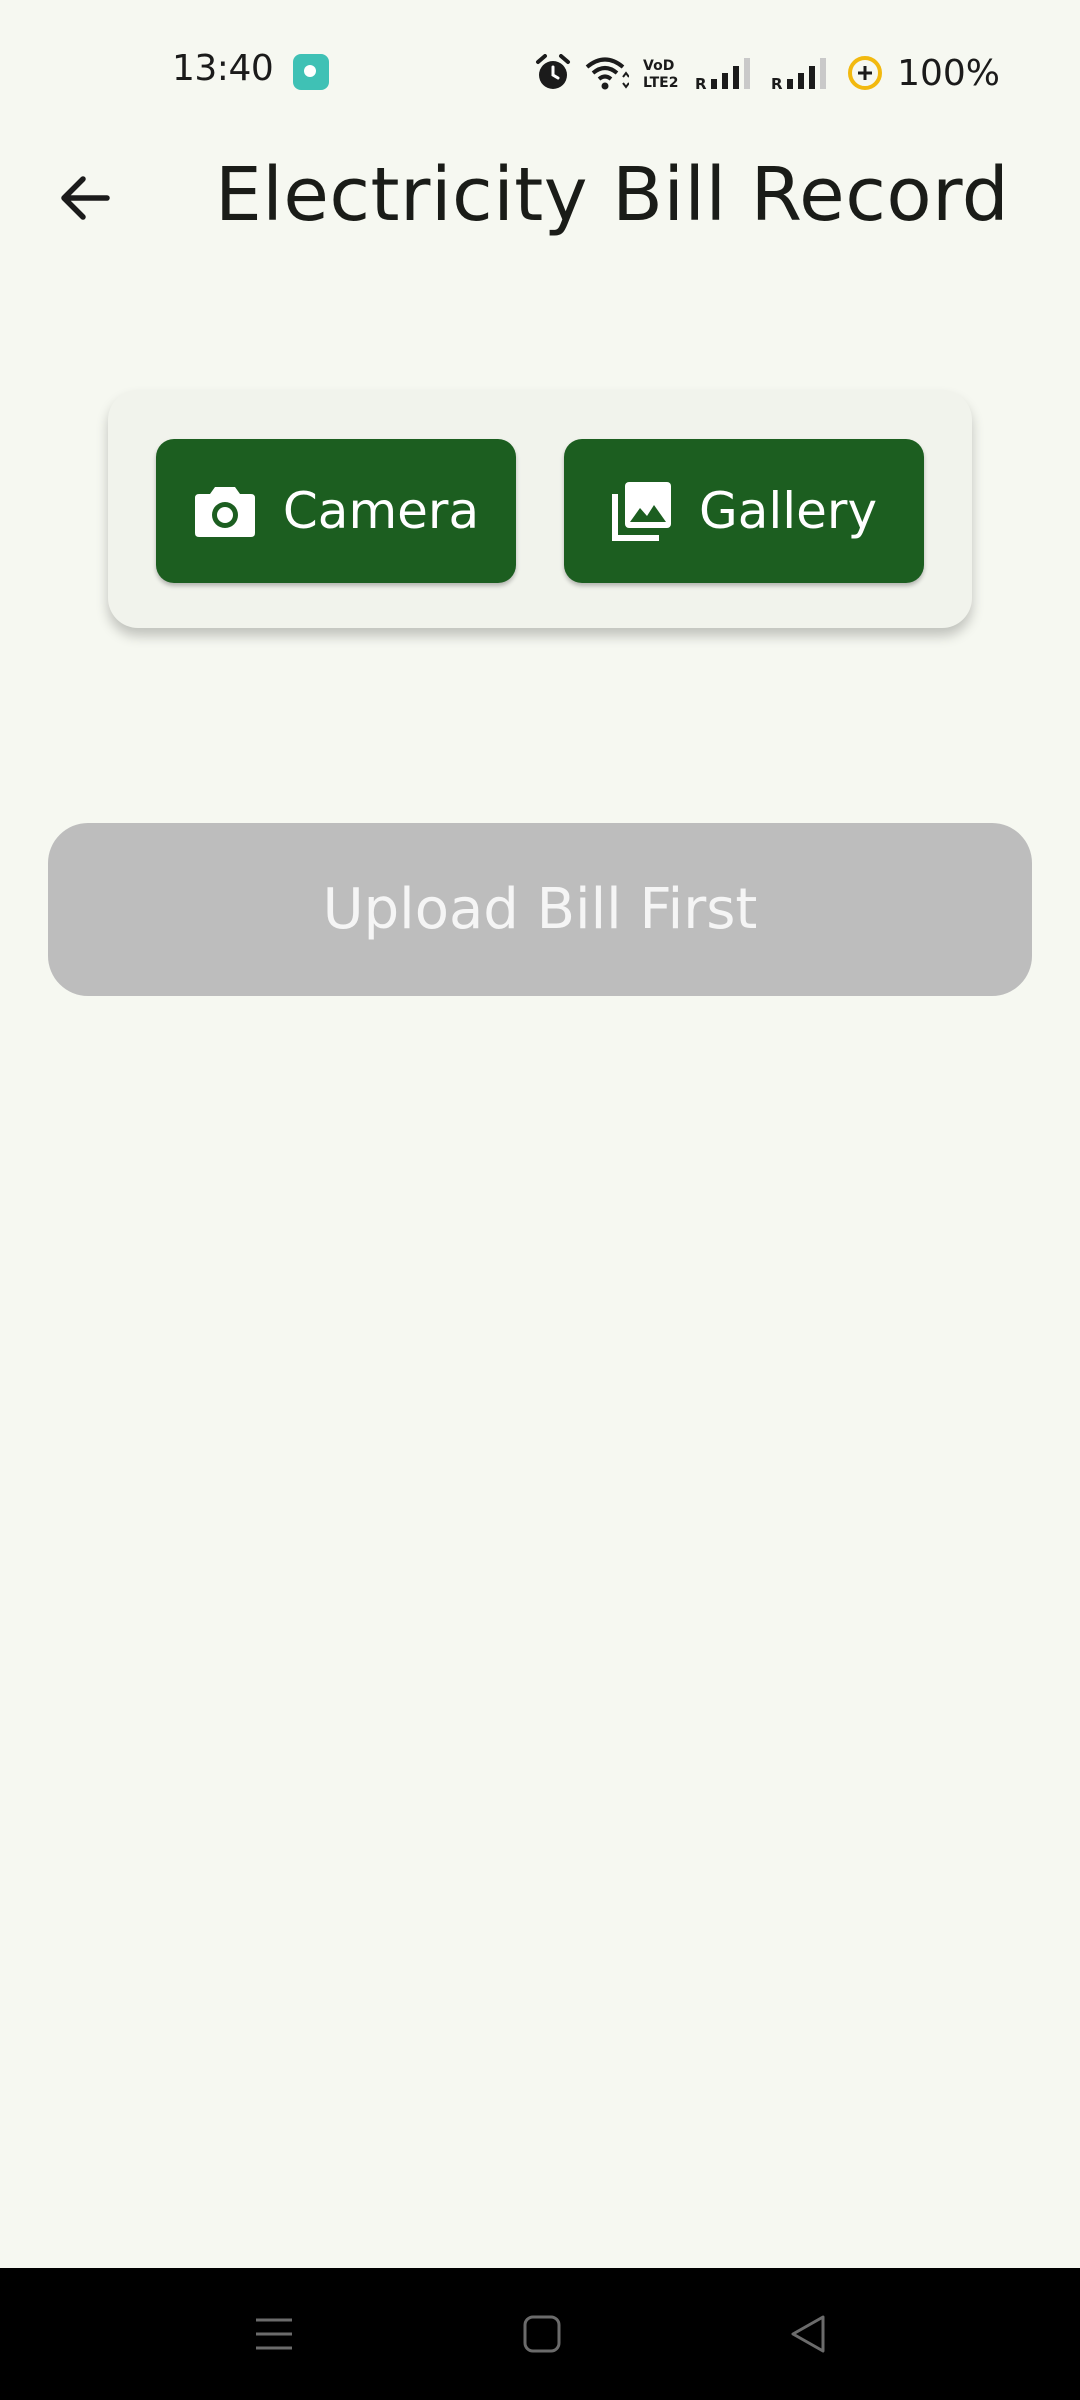 The height and width of the screenshot is (2400, 1080). I want to click on gallery-button: Gallery, so click(744, 511).